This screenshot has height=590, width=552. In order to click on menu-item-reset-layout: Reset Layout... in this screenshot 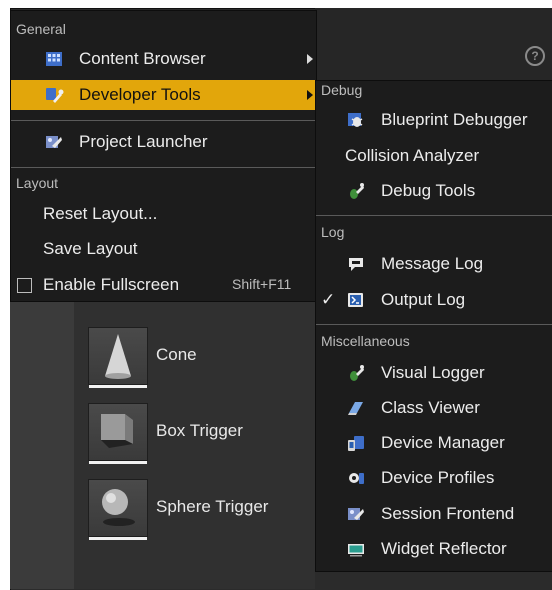, I will do `click(163, 214)`.